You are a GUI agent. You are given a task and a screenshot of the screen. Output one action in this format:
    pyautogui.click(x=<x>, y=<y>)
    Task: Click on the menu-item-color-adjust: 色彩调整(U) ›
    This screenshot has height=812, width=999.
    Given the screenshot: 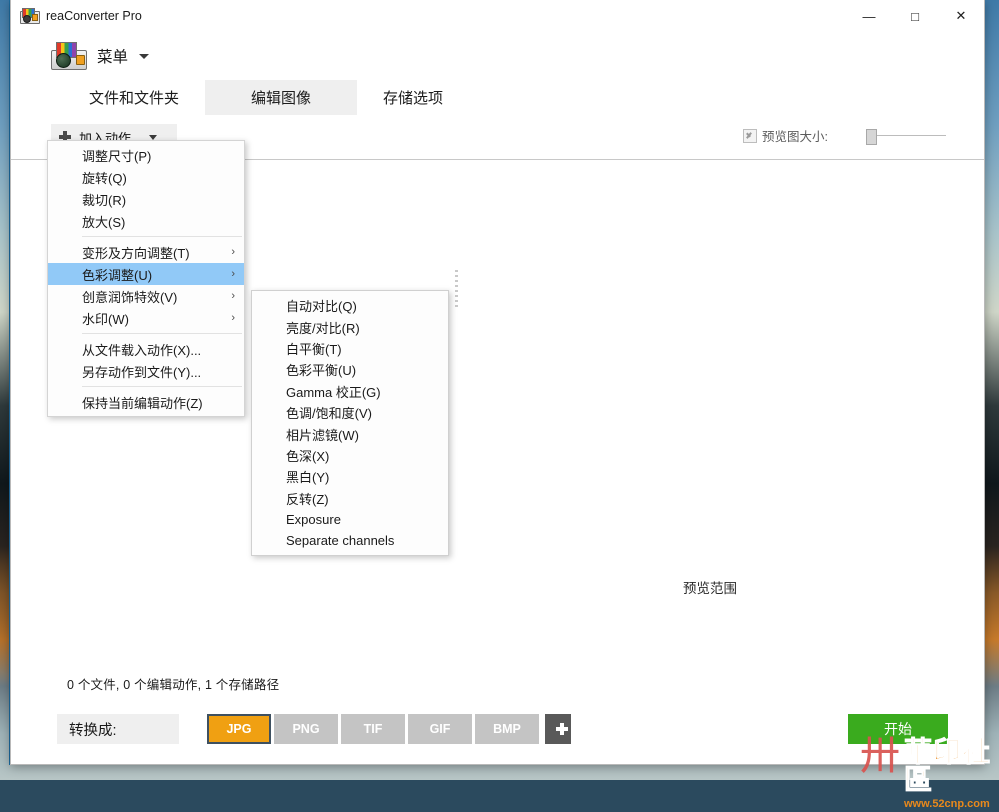 What is the action you would take?
    pyautogui.click(x=146, y=274)
    